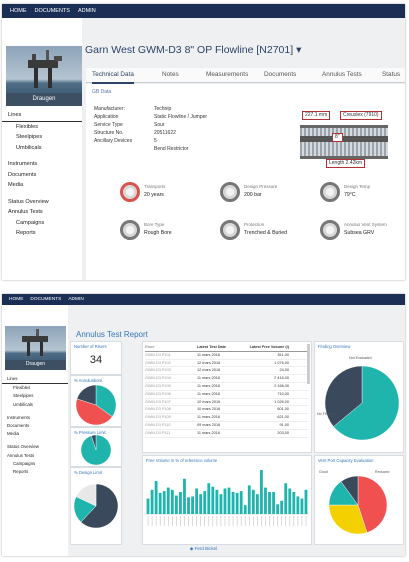 This screenshot has height=562, width=409. What do you see at coordinates (35, 447) in the screenshot?
I see `sidebar-item-status-overview-2: Status Overview` at bounding box center [35, 447].